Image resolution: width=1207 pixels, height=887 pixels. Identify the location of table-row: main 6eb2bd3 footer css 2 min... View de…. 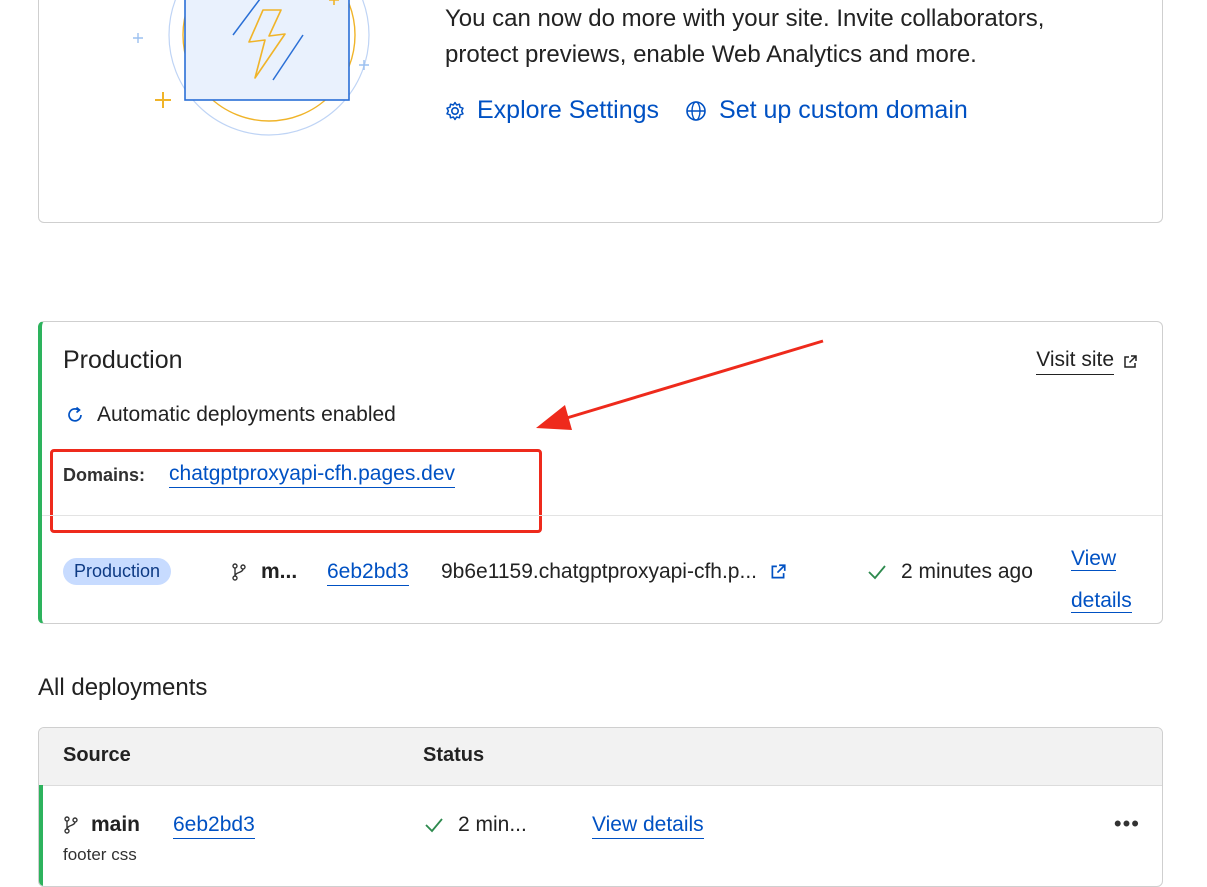
(600, 835).